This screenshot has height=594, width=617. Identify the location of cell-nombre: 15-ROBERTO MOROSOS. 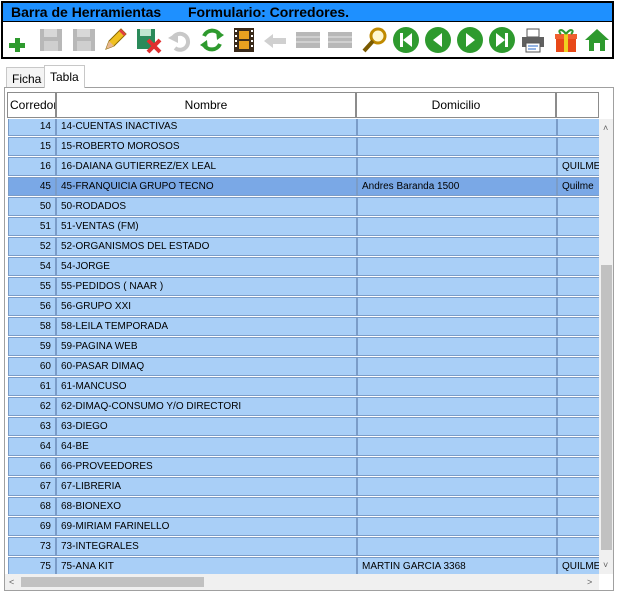
(206, 146).